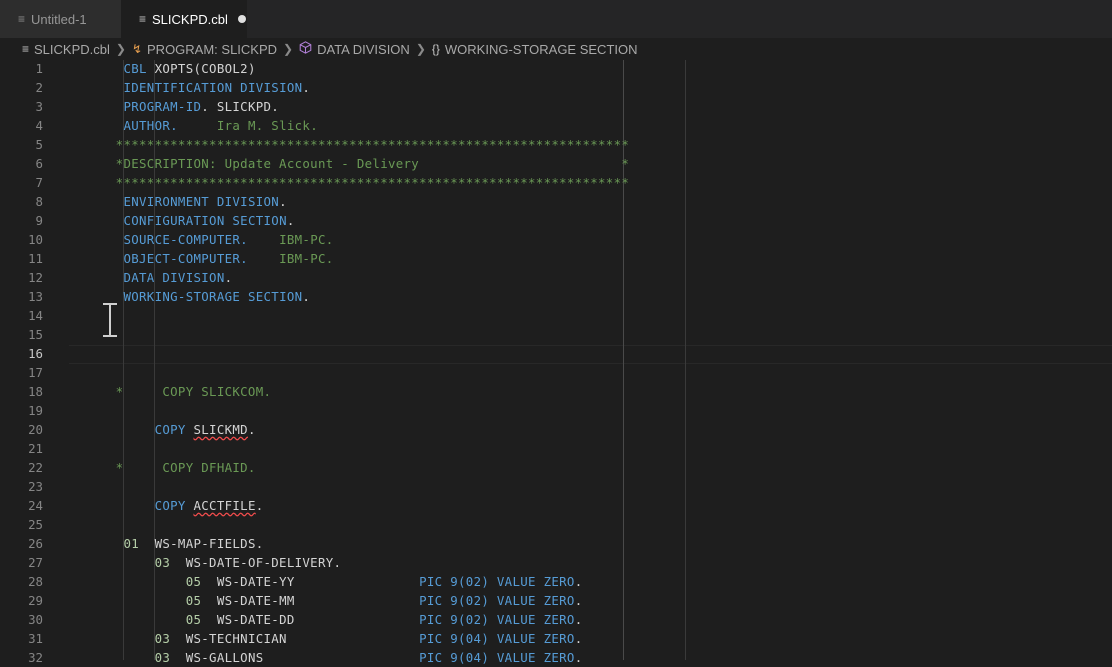  What do you see at coordinates (60, 19) in the screenshot?
I see `tab-untitled-1: ≡ Untitled-1` at bounding box center [60, 19].